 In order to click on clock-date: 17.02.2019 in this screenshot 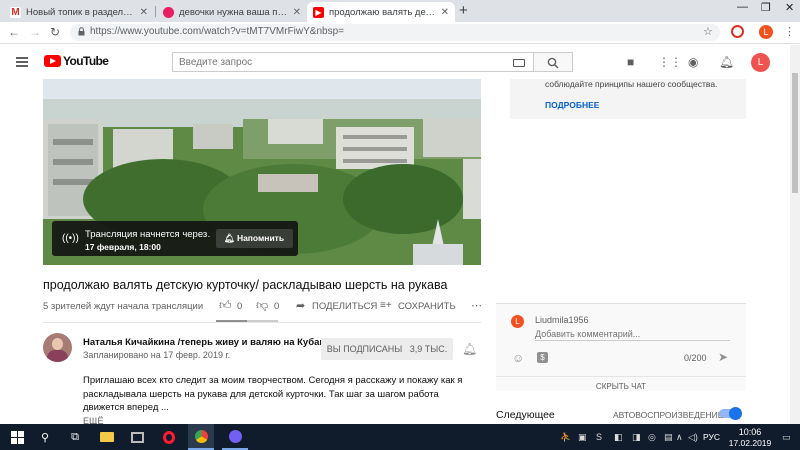, I will do `click(750, 443)`.